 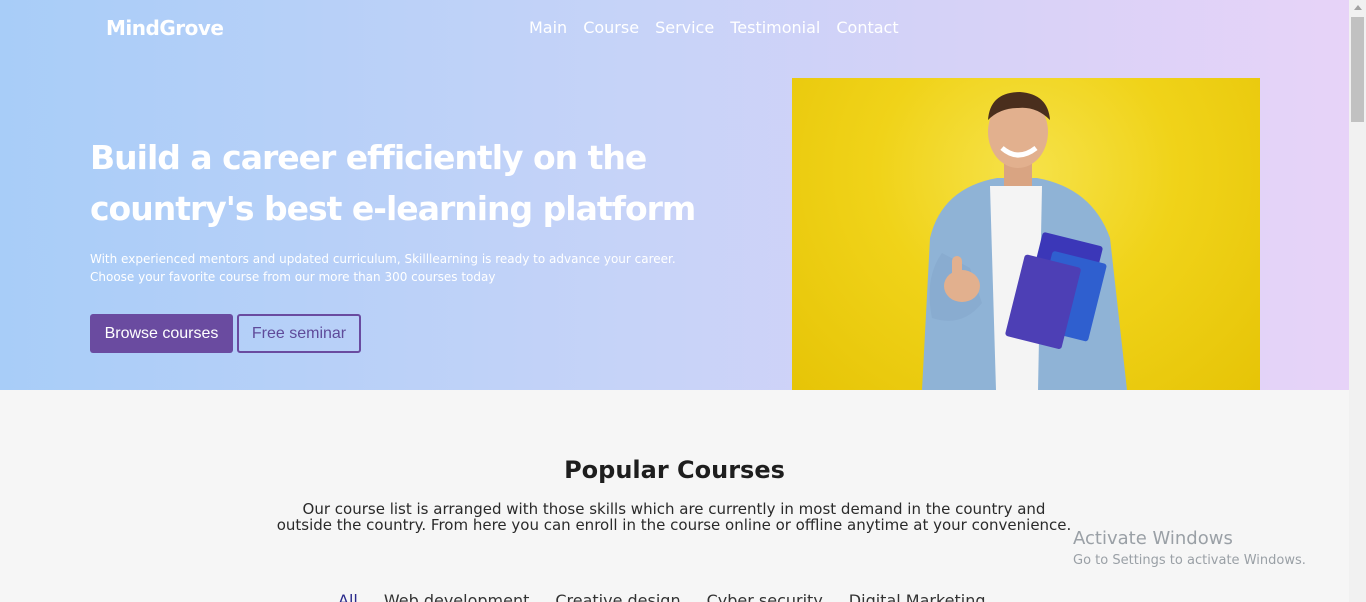 I want to click on browse-courses-button: Browse courses, so click(x=161, y=333).